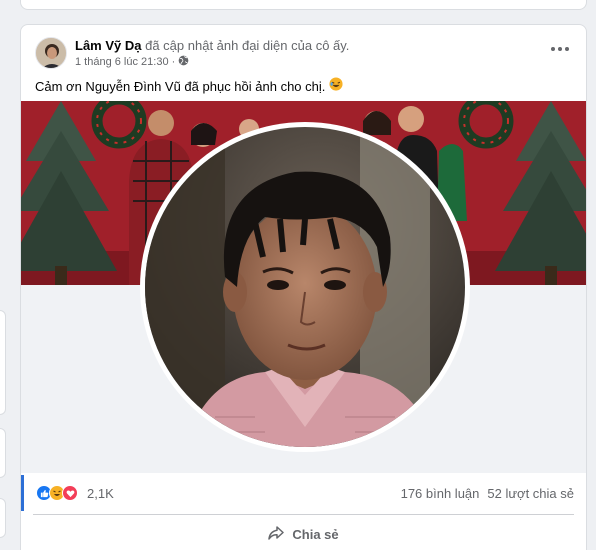 The height and width of the screenshot is (550, 596). I want to click on post-timestamp: 1 tháng 6 lúc 21:30, so click(122, 62).